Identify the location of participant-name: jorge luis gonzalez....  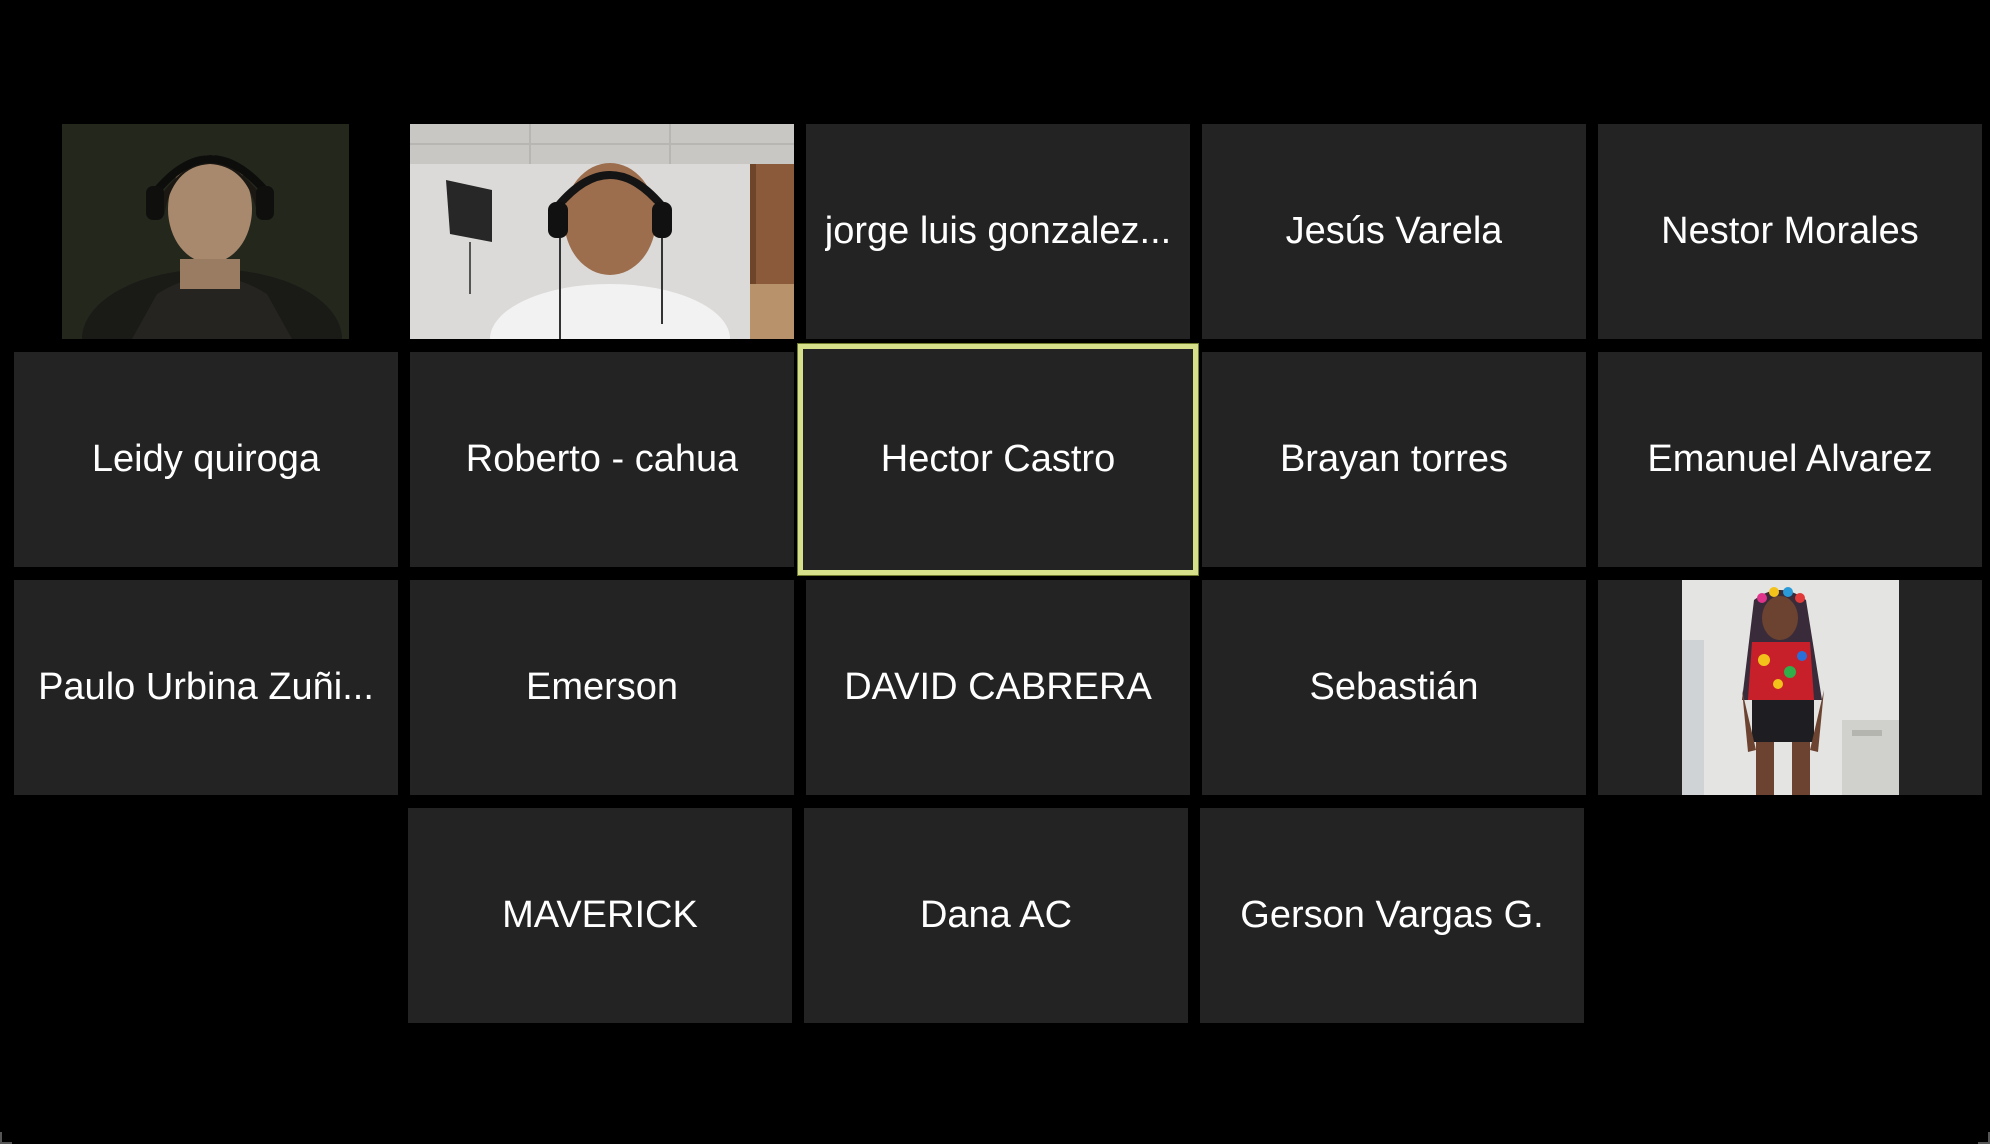
(998, 231).